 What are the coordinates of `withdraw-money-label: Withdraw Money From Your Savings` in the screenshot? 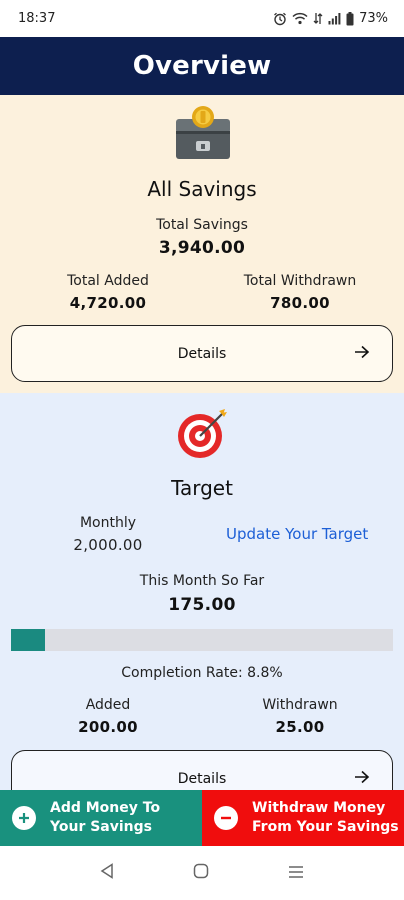 It's located at (325, 818).